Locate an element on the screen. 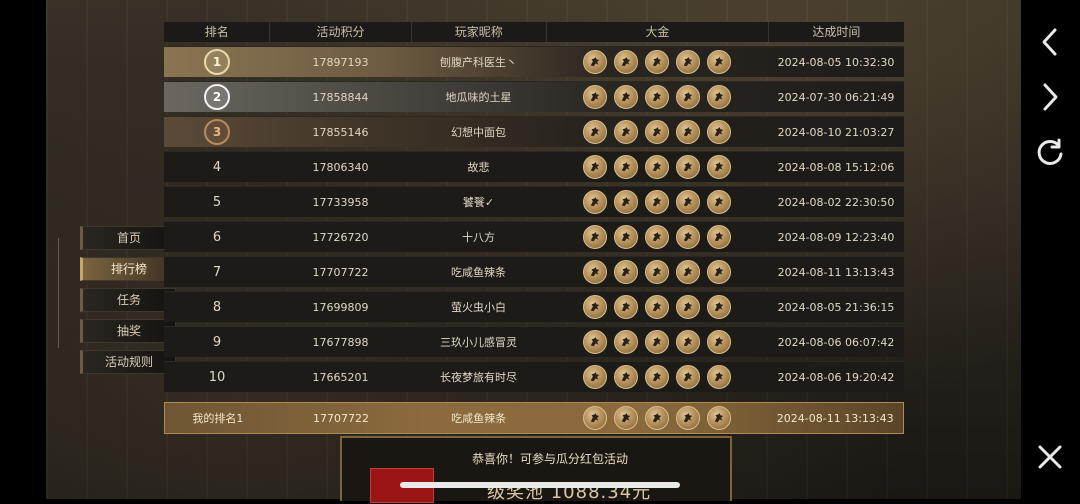 Image resolution: width=1080 pixels, height=504 pixels. table-row: 1 17897193 刨腹产科医生丶 2024-08-05 10:32:30 is located at coordinates (534, 61).